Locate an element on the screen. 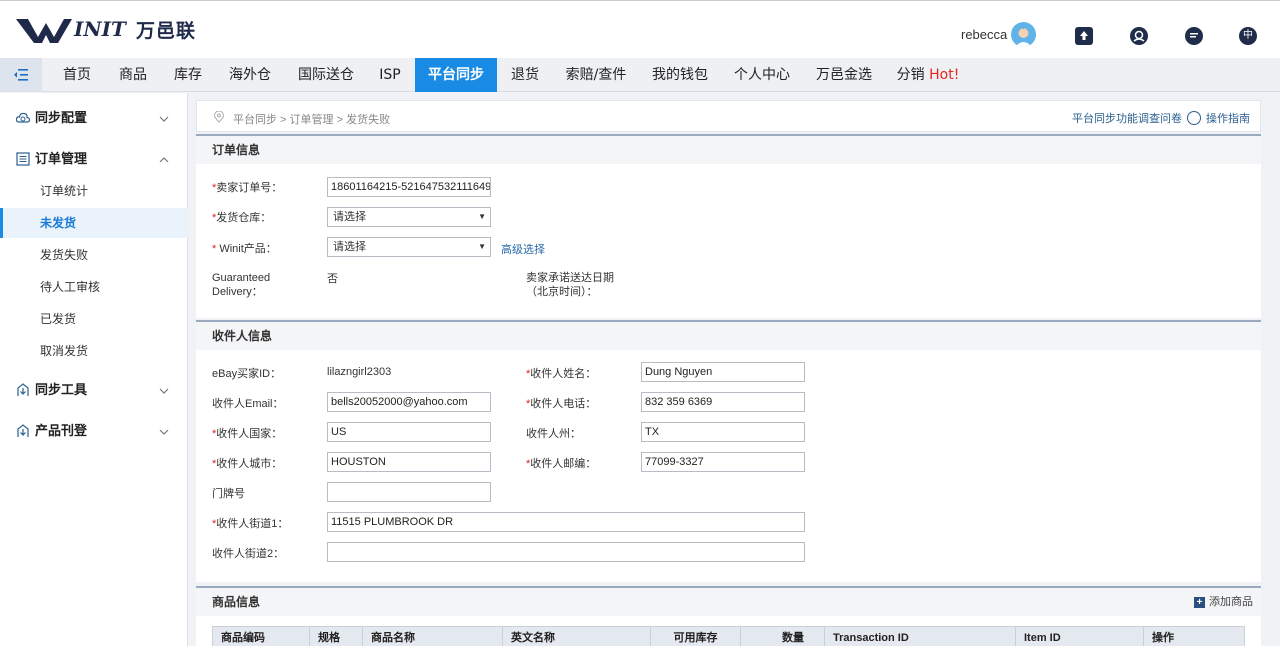  phone-label: *收件人电话： is located at coordinates (561, 404).